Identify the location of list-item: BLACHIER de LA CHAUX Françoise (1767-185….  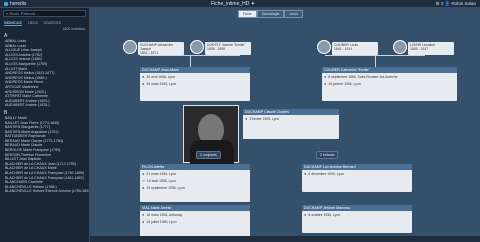
(47, 173).